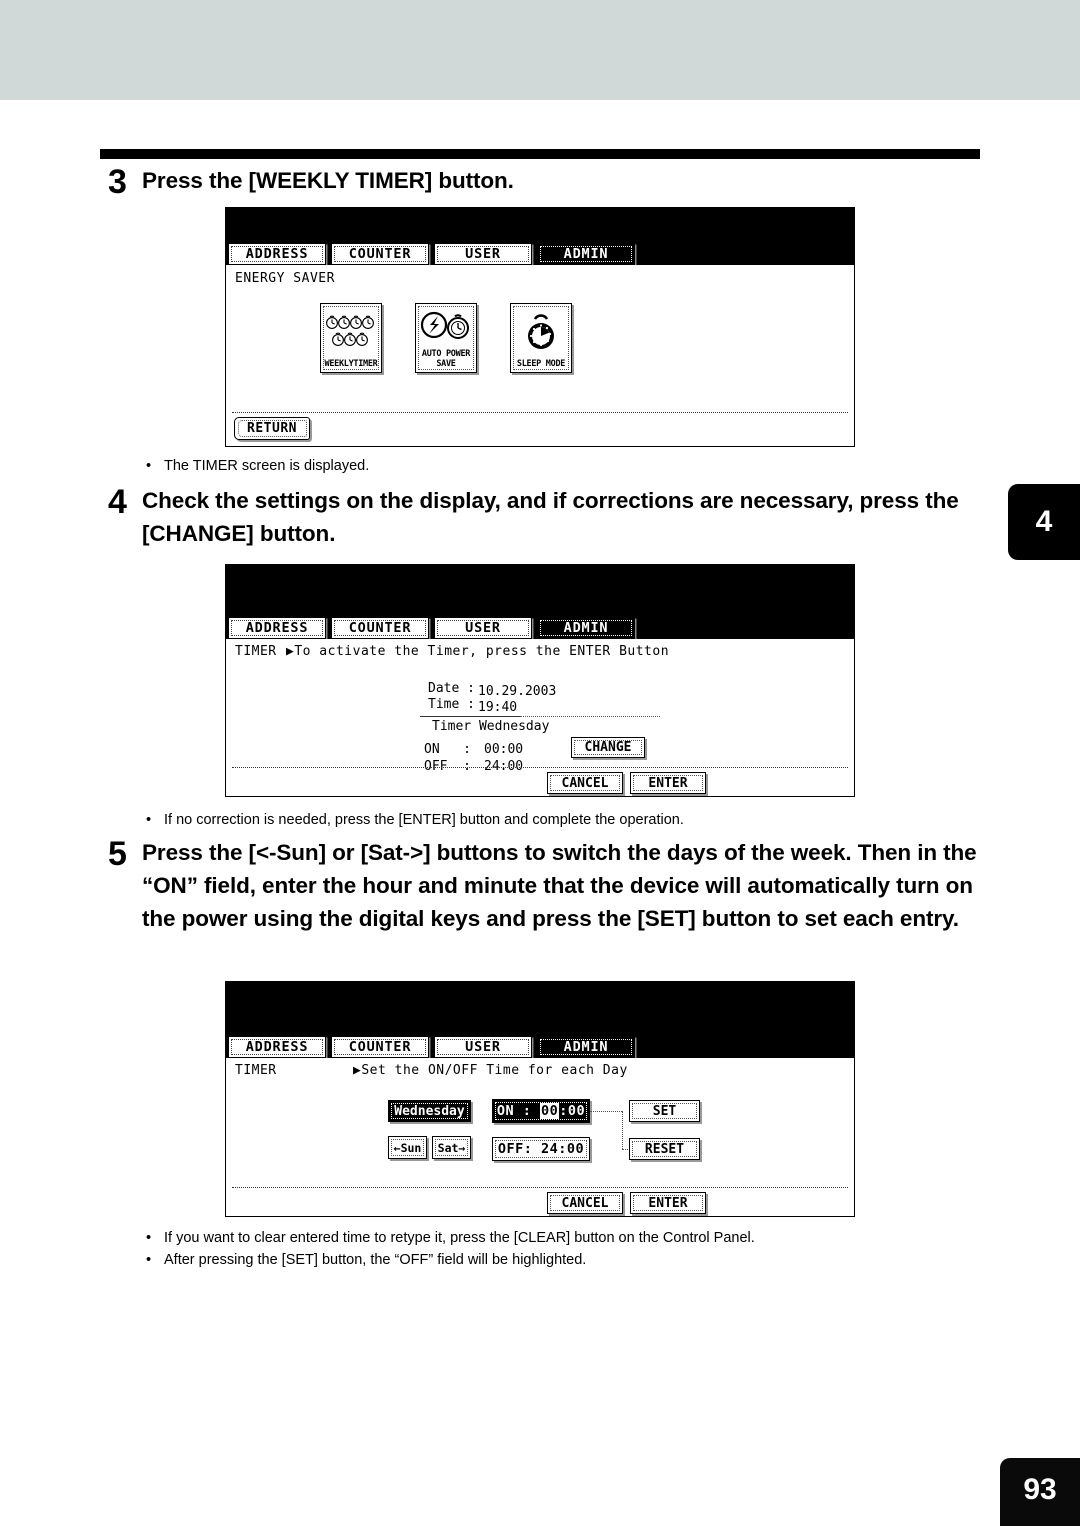 The image size is (1080, 1526). I want to click on on-value: 00:00, so click(504, 749).